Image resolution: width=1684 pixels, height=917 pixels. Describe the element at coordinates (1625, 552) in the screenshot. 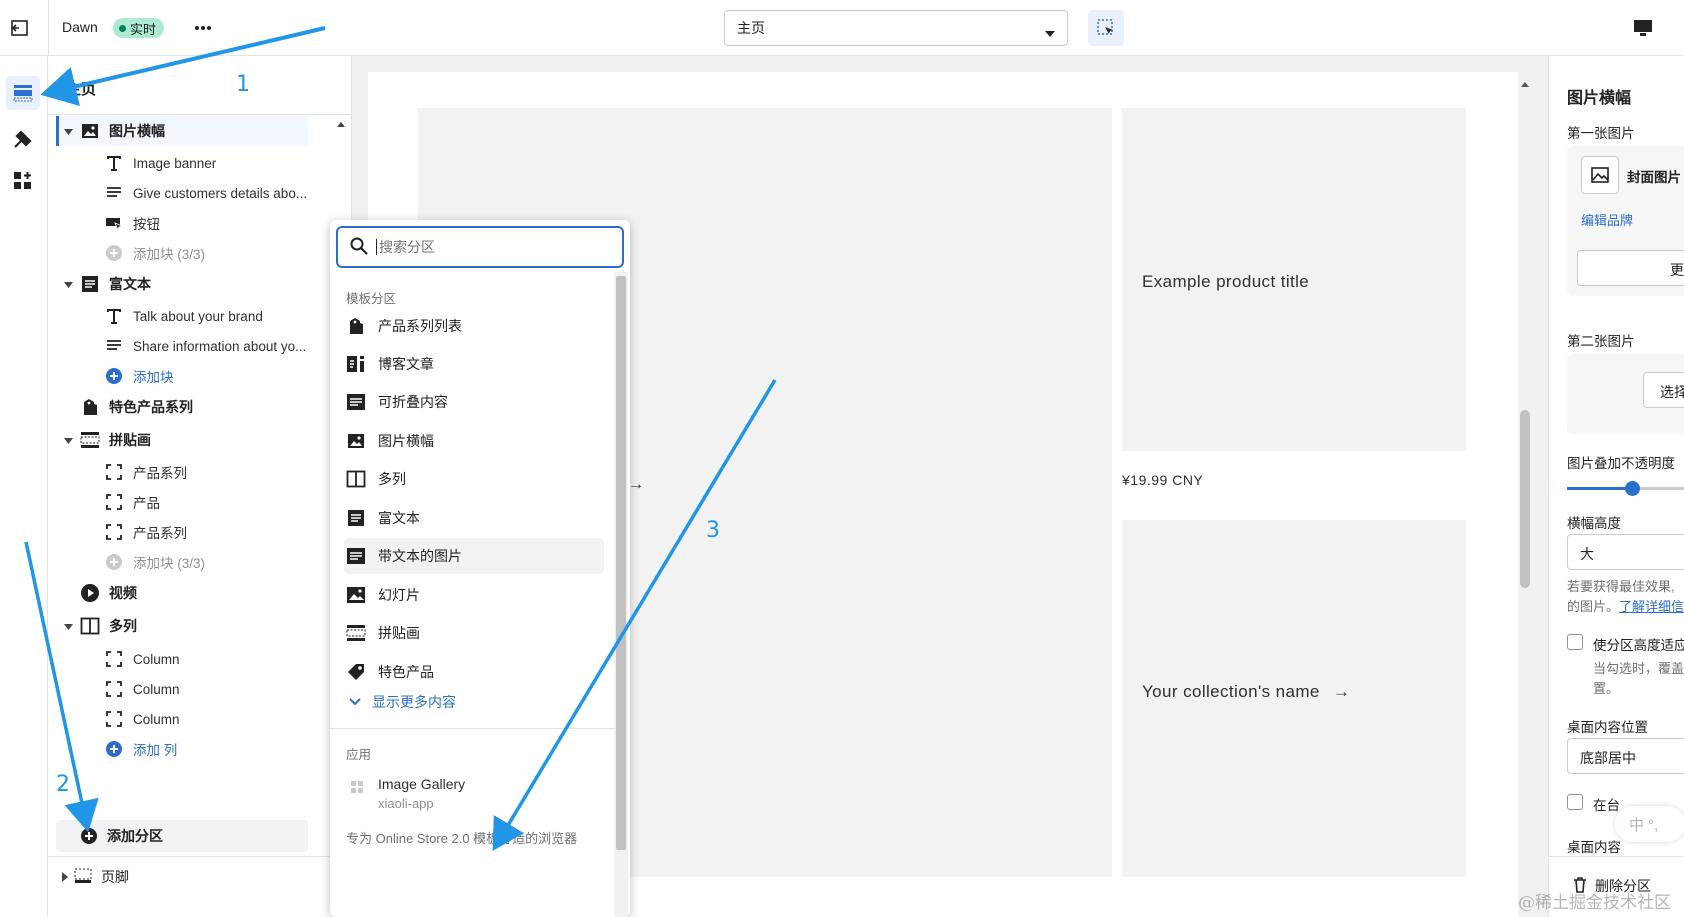

I see `banner-height-select: 大` at that location.